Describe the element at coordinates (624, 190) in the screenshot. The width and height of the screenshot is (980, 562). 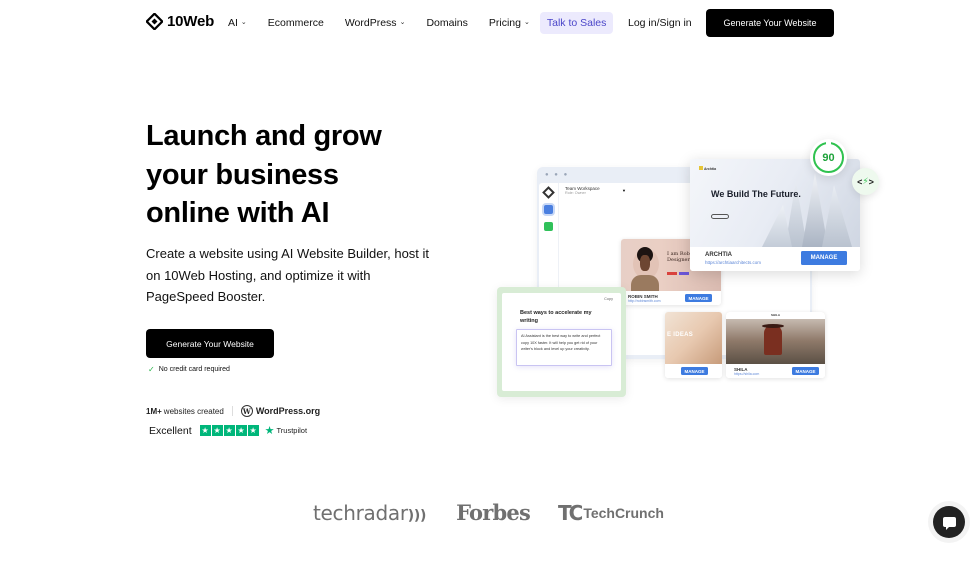
I see `chevron-down-icon: ▼` at that location.